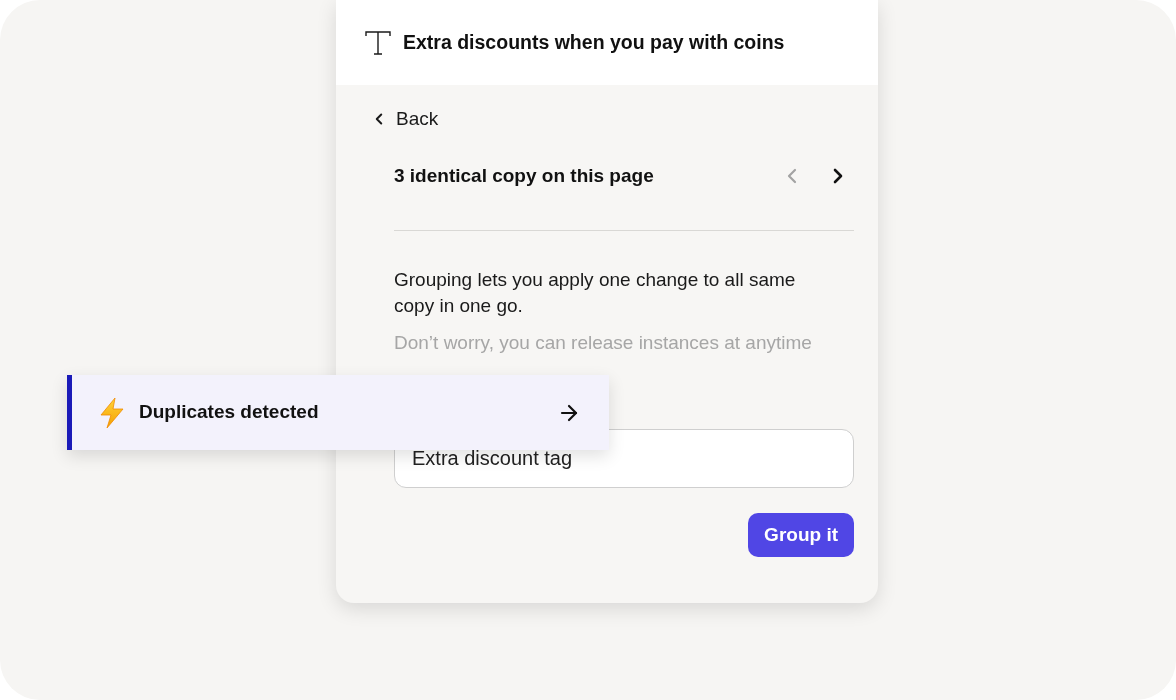  Describe the element at coordinates (338, 412) in the screenshot. I see `duplicates-toast: Duplicates detected` at that location.